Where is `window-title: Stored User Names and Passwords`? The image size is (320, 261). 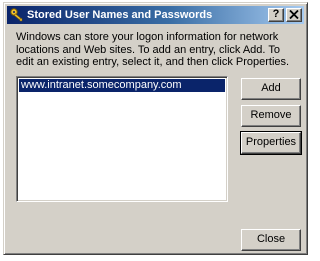
window-title: Stored User Names and Passwords is located at coordinates (120, 15).